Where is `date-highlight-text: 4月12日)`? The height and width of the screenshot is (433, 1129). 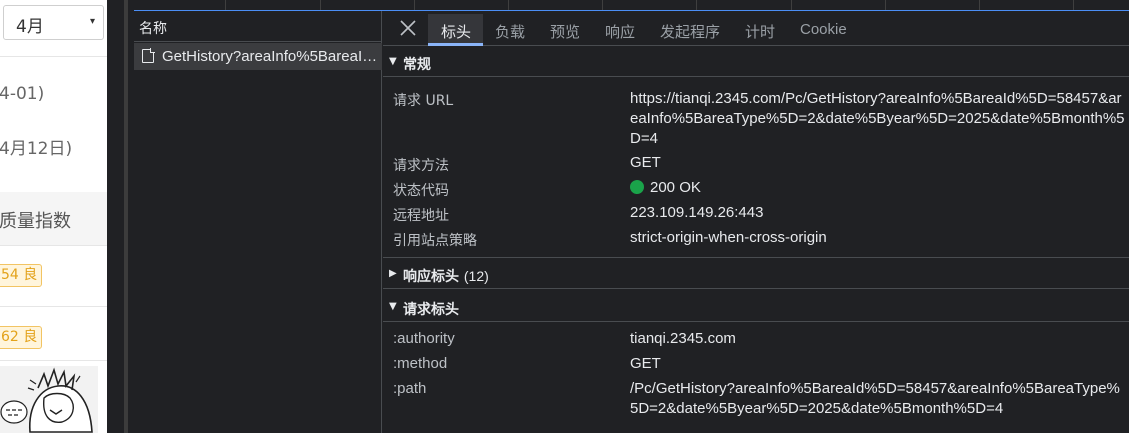
date-highlight-text: 4月12日) is located at coordinates (36, 149).